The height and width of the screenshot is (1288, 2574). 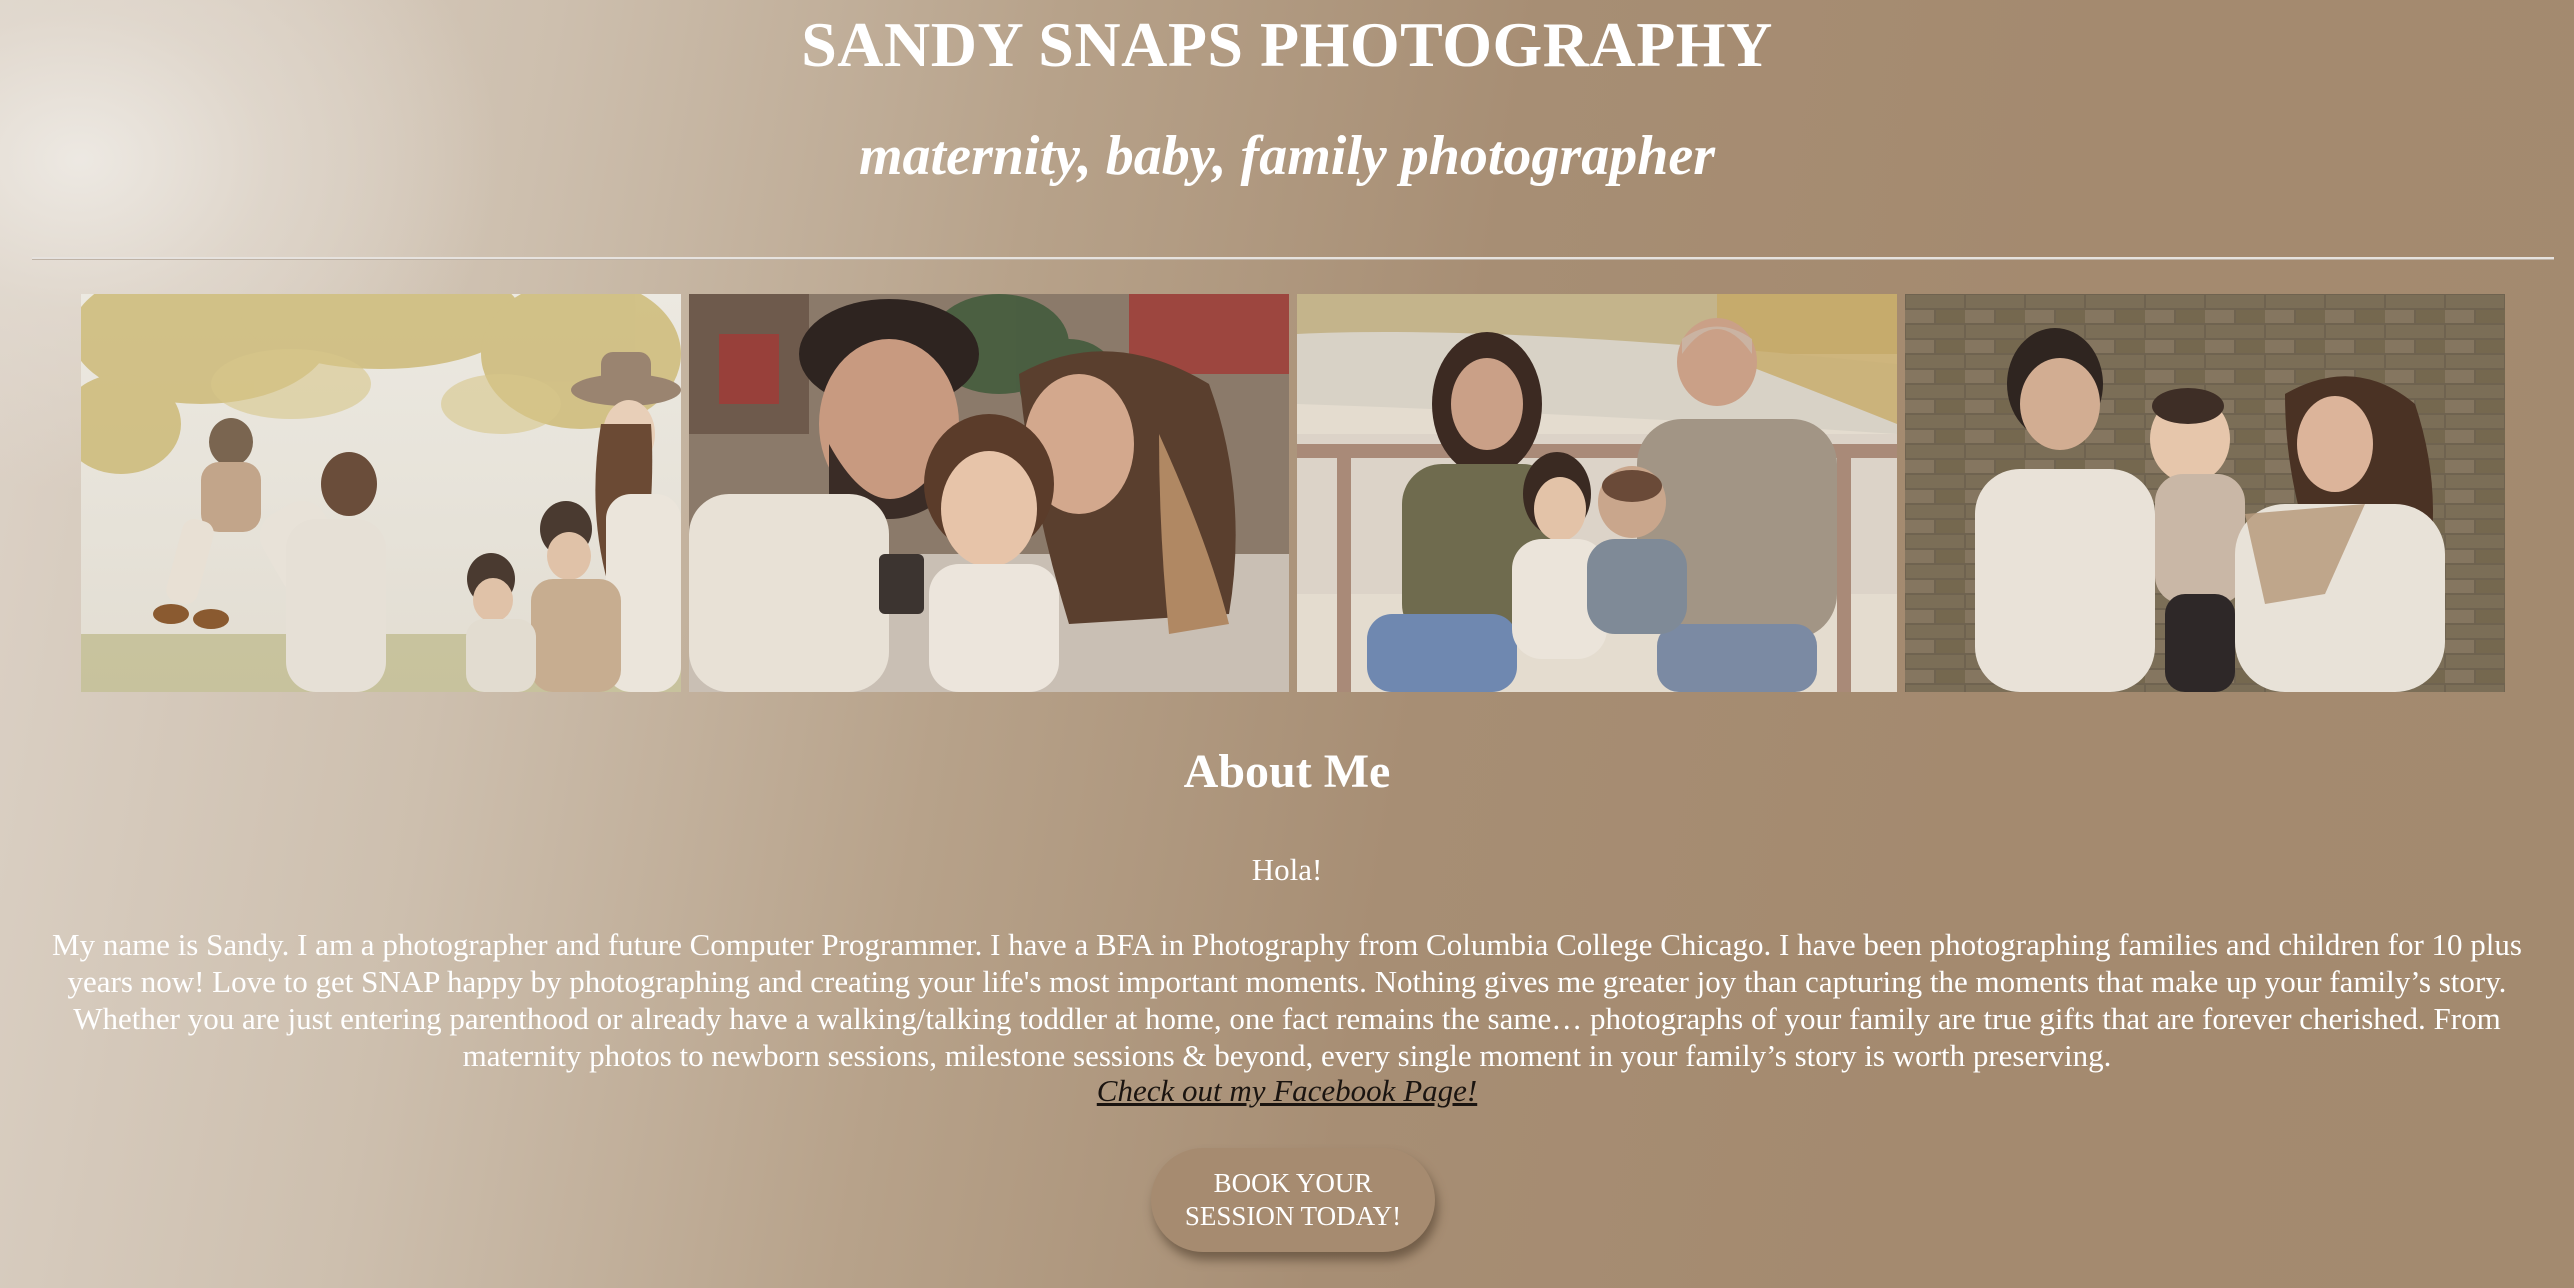 I want to click on family-autumn-tree-photo, so click(x=381, y=493).